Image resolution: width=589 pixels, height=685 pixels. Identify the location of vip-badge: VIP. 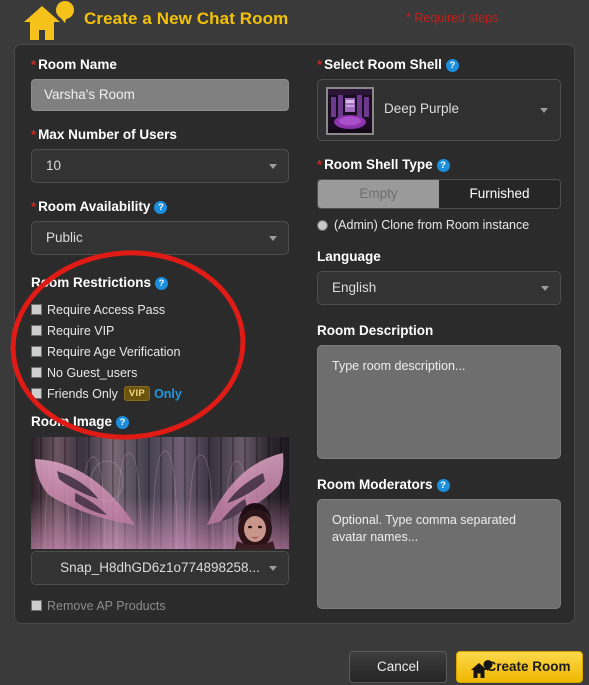
(137, 393).